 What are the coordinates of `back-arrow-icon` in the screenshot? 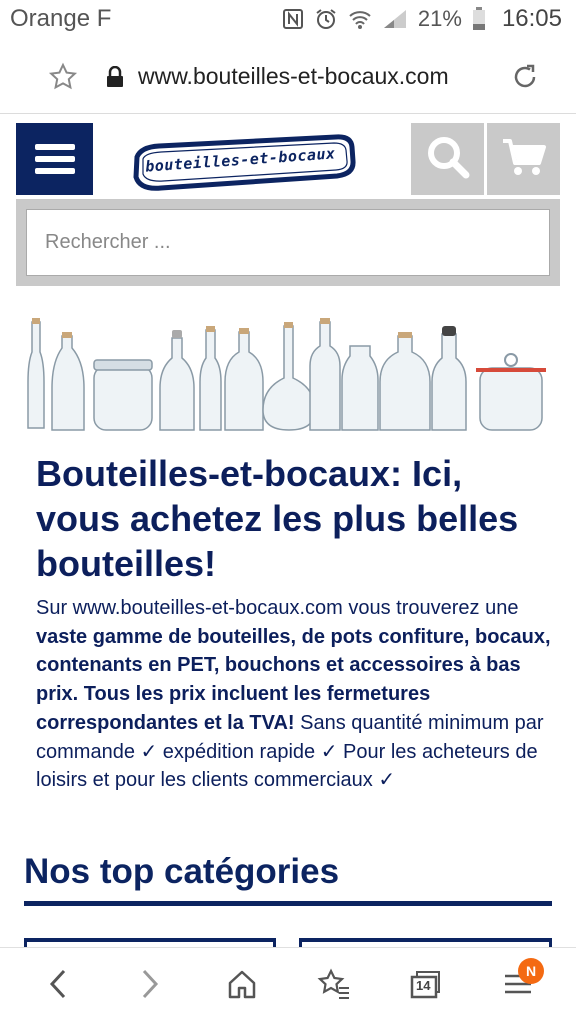 It's located at (58, 986).